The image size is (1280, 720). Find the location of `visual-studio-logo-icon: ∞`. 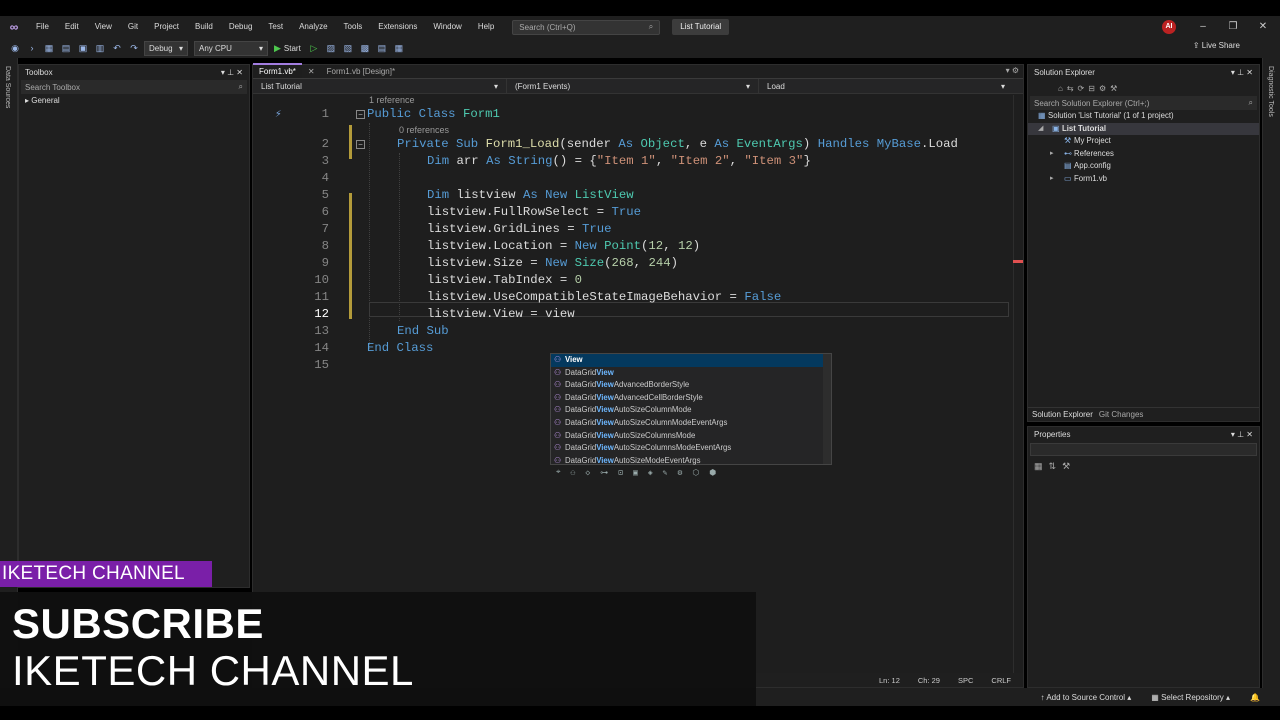

visual-studio-logo-icon: ∞ is located at coordinates (14, 27).